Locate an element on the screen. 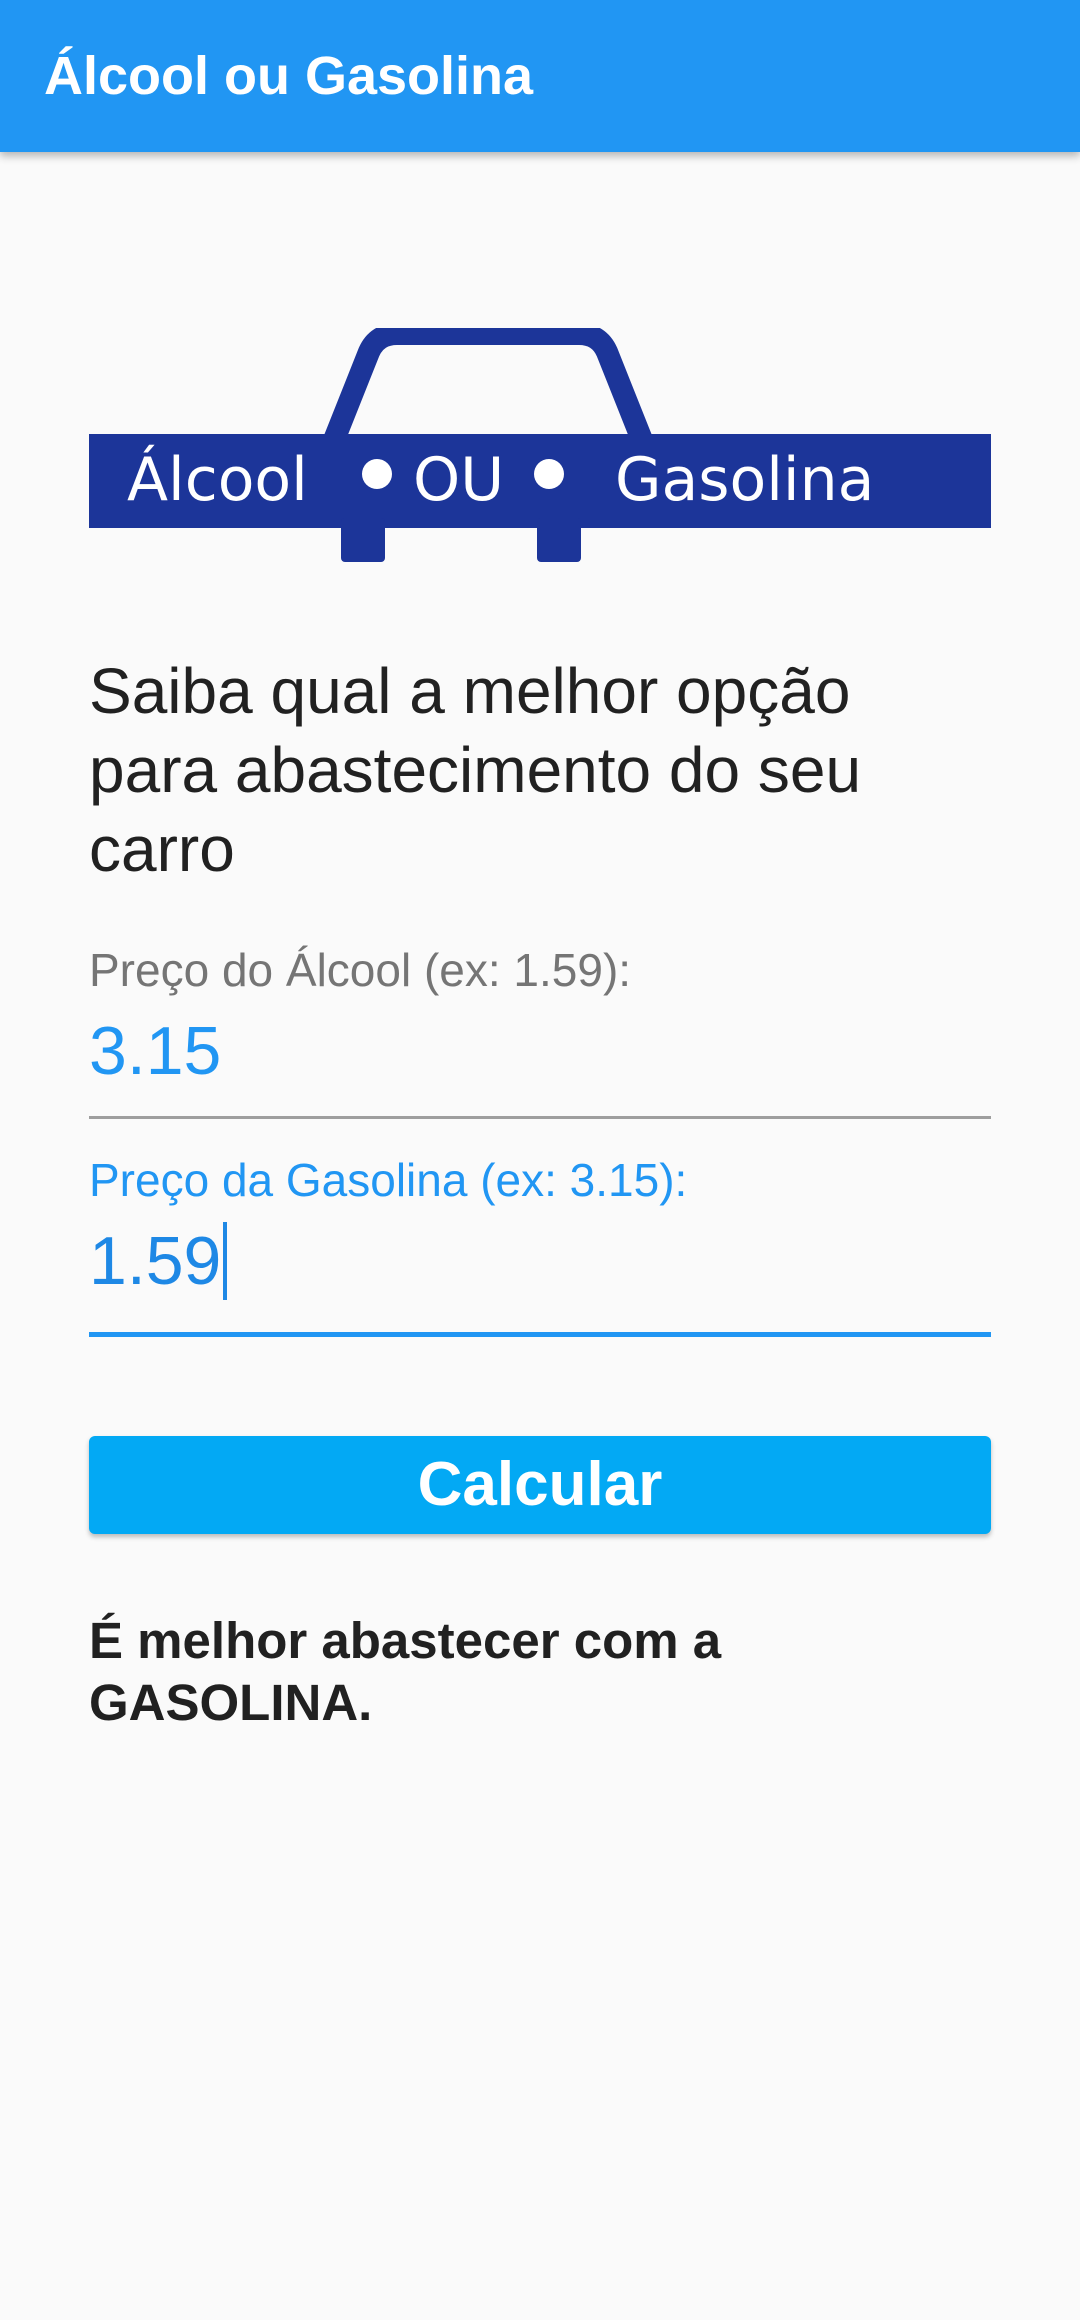 This screenshot has width=1080, height=2320. gasolina-price-value: 1.59 is located at coordinates (155, 1261).